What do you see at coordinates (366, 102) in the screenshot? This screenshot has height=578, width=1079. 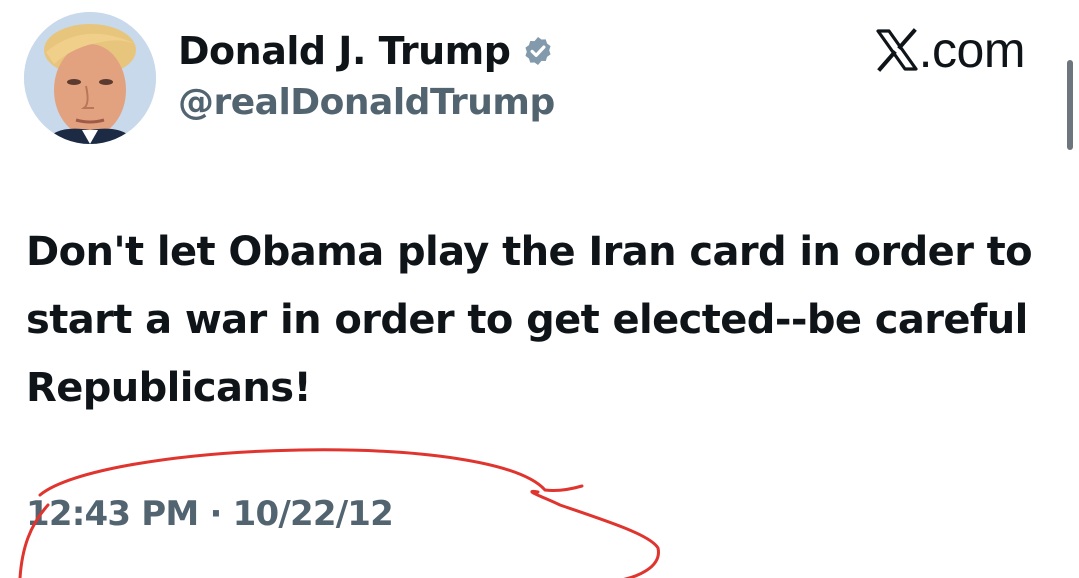 I see `user-handle: @realDonaldTrump` at bounding box center [366, 102].